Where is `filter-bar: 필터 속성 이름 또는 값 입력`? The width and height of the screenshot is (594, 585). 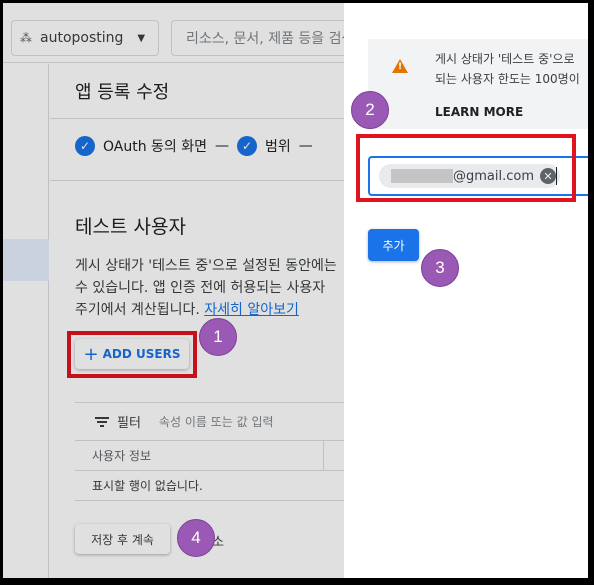
filter-bar: 필터 속성 이름 또는 값 입력 is located at coordinates (184, 421).